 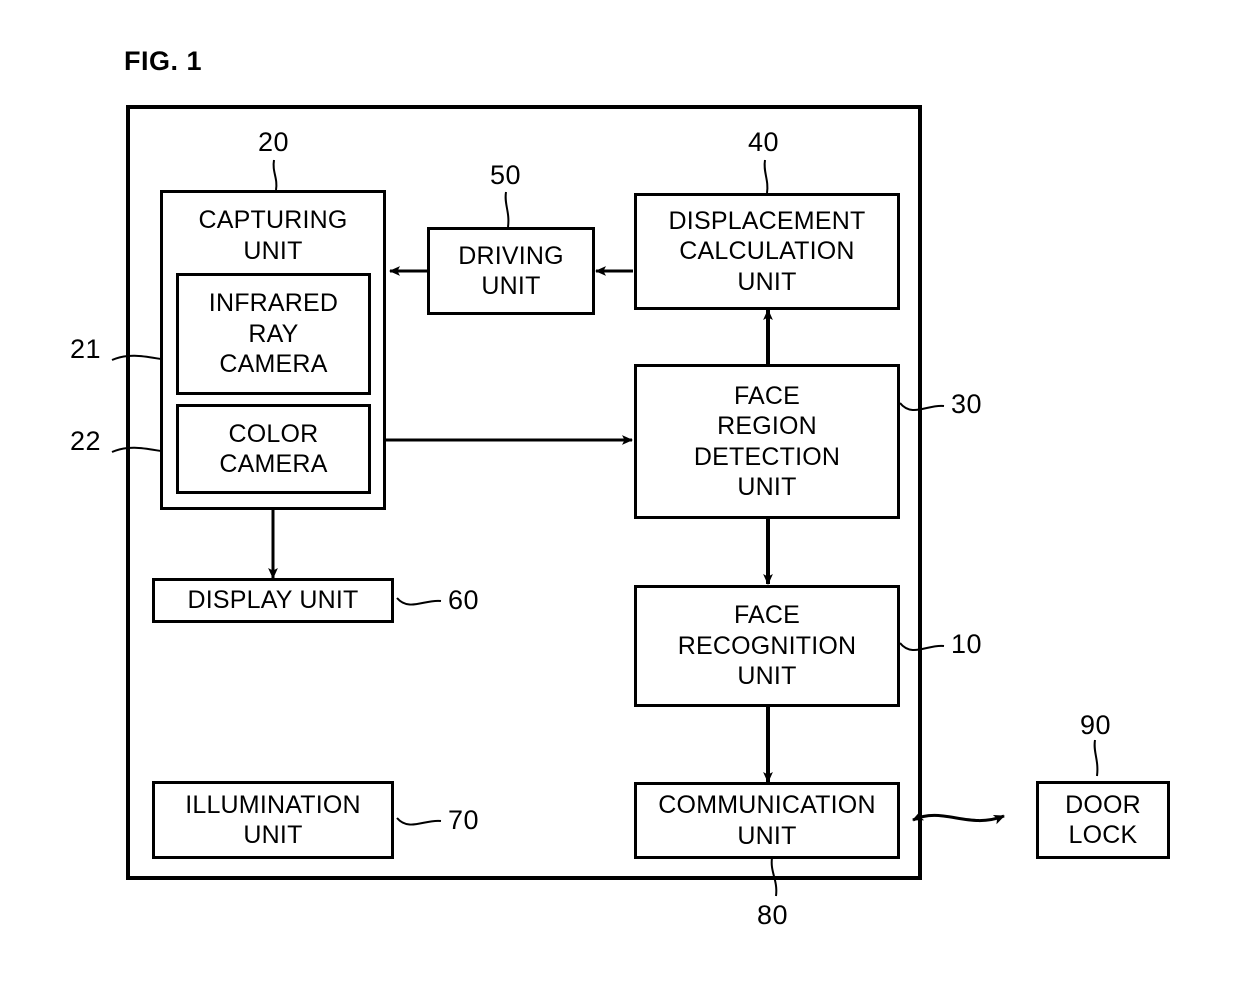 I want to click on communication-unit-box: COMMUNICATION UNIT, so click(x=767, y=820).